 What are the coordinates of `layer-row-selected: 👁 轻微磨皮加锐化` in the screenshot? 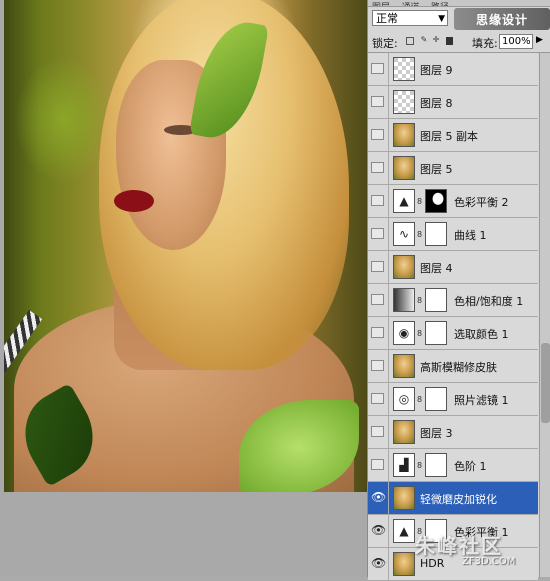 It's located at (453, 498).